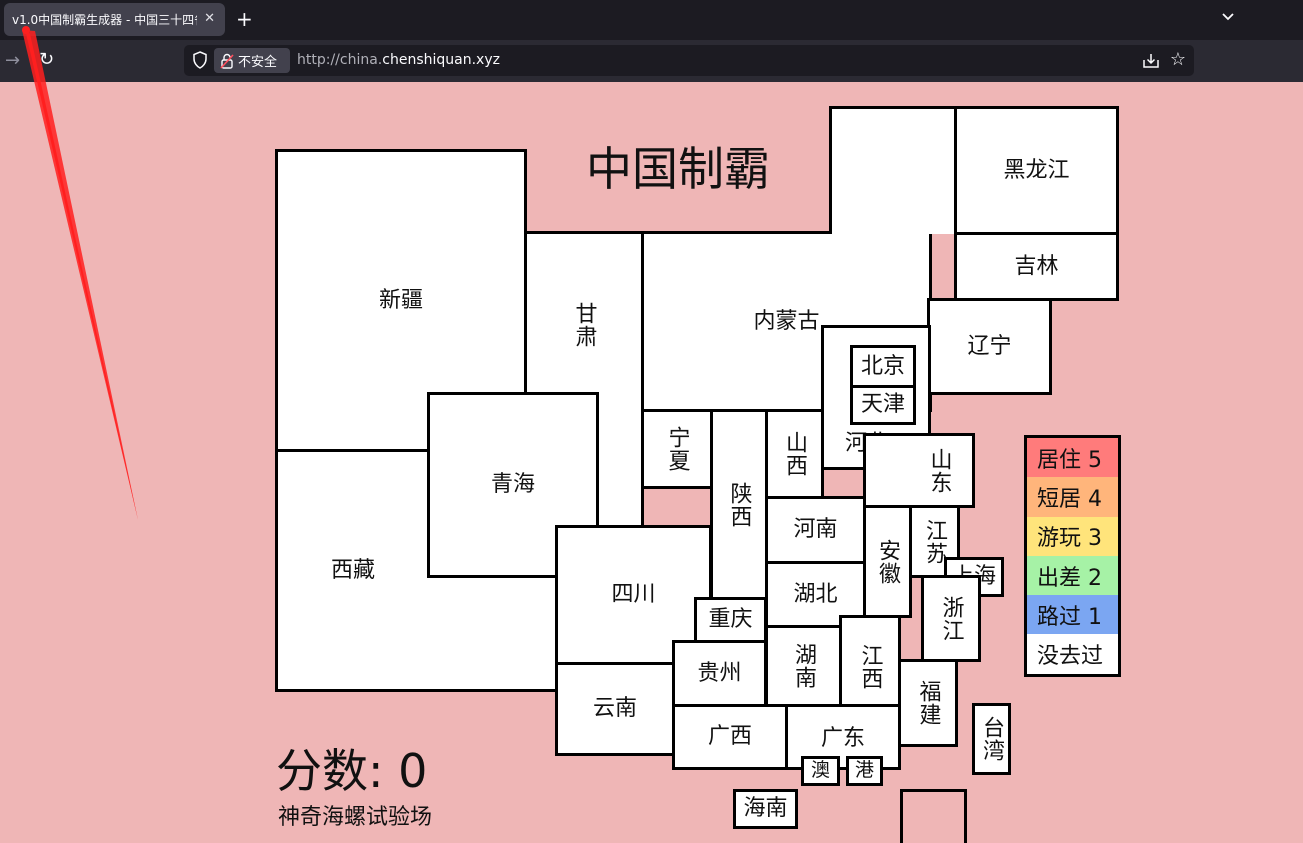 This screenshot has height=843, width=1303. What do you see at coordinates (104, 20) in the screenshot?
I see `tab-title: v1.0中国制霸生成器 - 中国三十四省` at bounding box center [104, 20].